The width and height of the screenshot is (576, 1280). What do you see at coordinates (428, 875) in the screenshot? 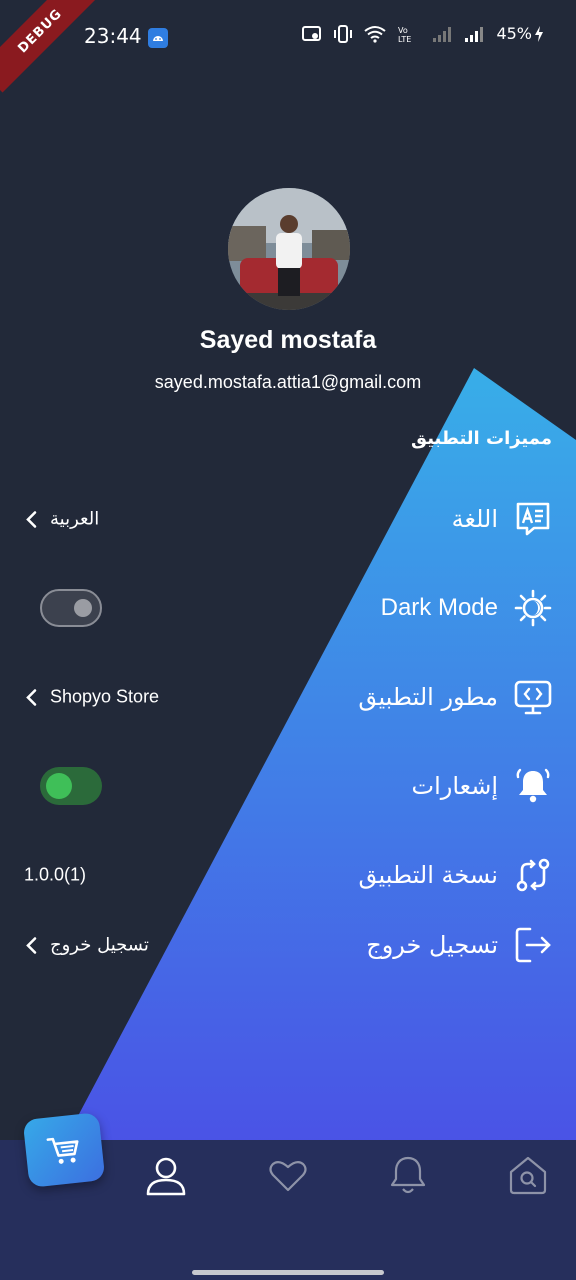
I see `app-version-label: نسخة التطبيق` at bounding box center [428, 875].